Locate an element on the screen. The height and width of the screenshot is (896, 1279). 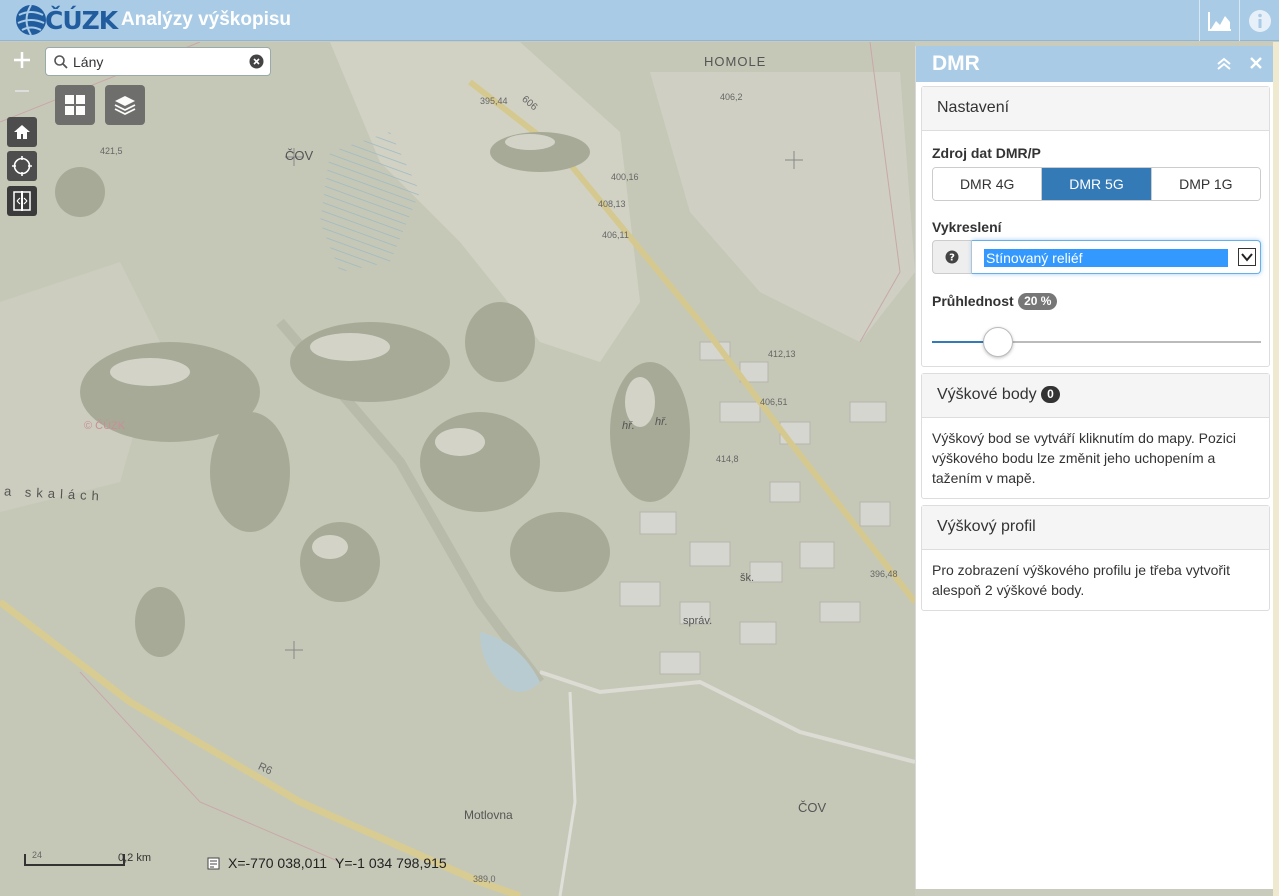
profile-heading: Výškový profil is located at coordinates (1095, 528).